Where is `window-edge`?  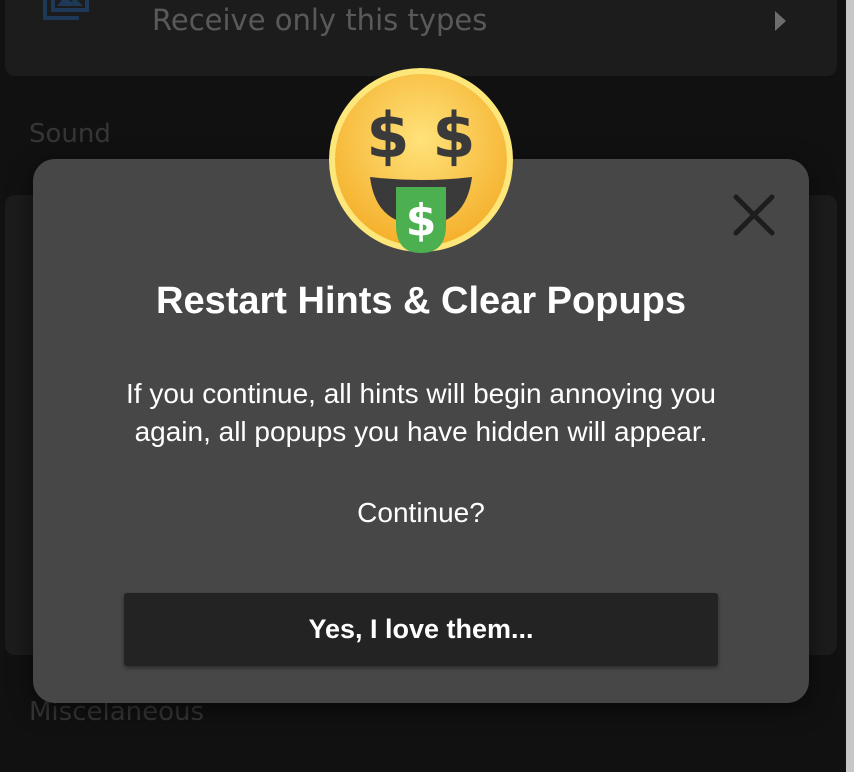 window-edge is located at coordinates (850, 386).